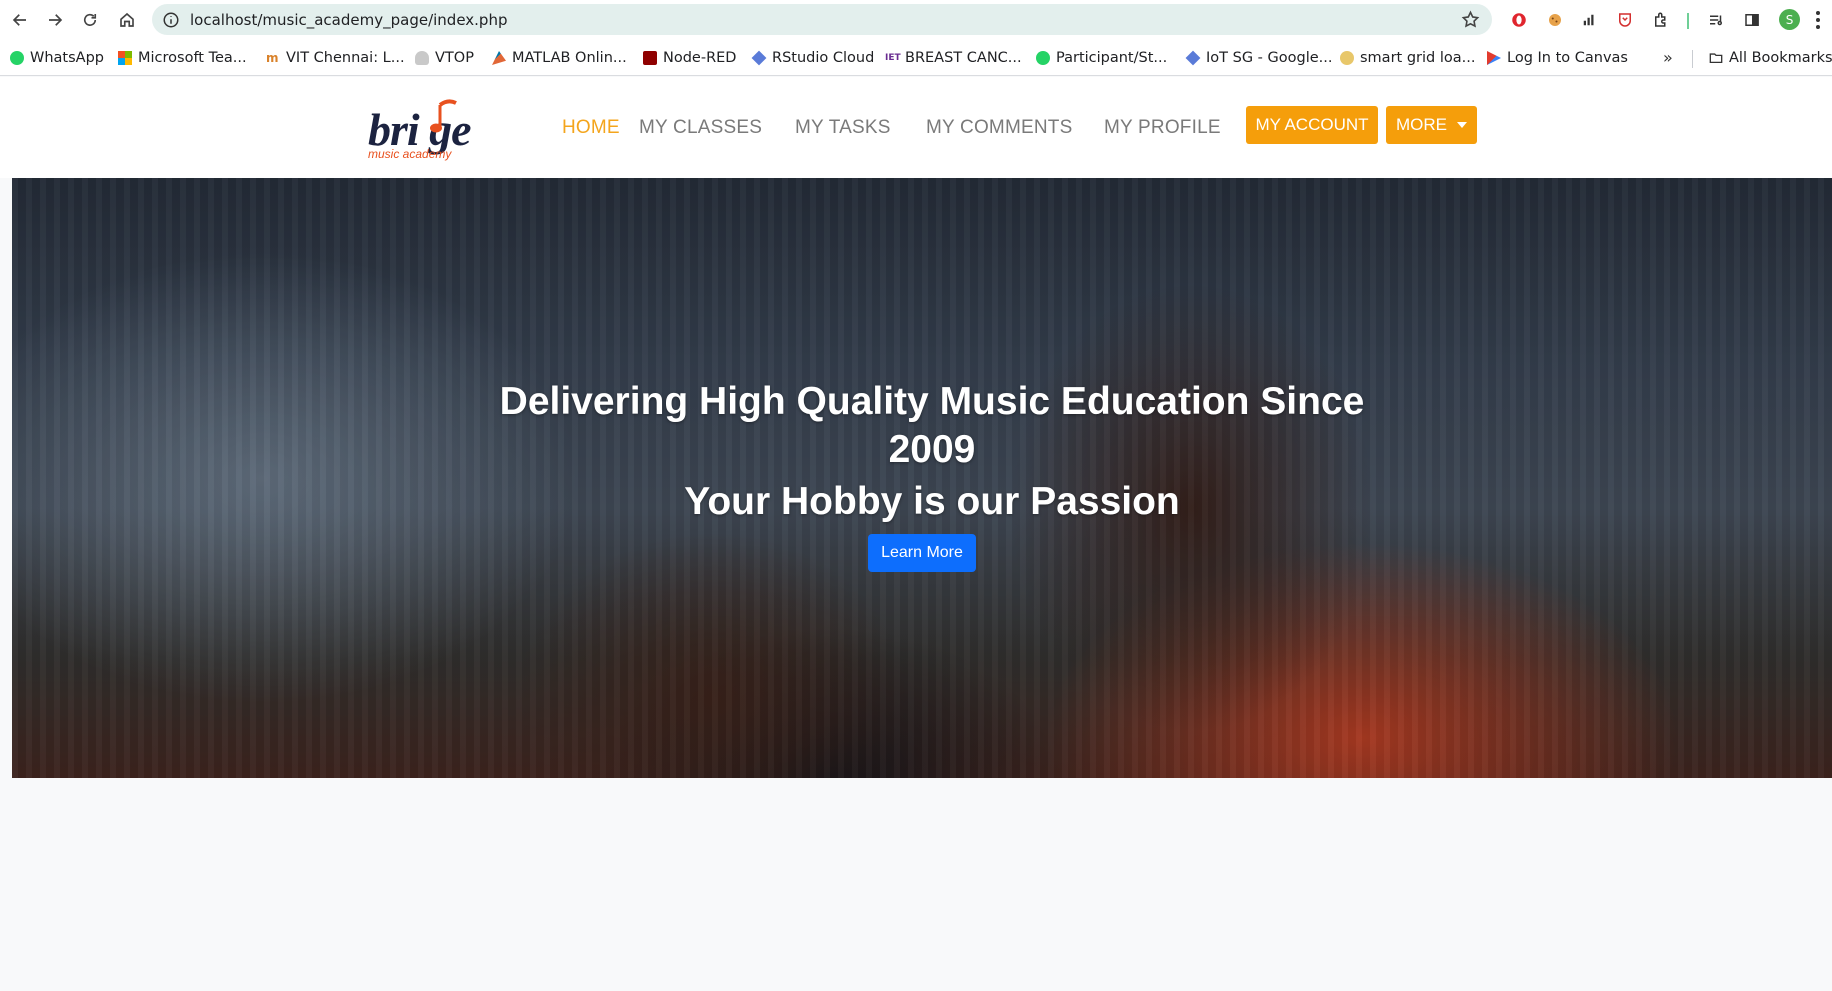  Describe the element at coordinates (1716, 58) in the screenshot. I see `folder-icon` at that location.